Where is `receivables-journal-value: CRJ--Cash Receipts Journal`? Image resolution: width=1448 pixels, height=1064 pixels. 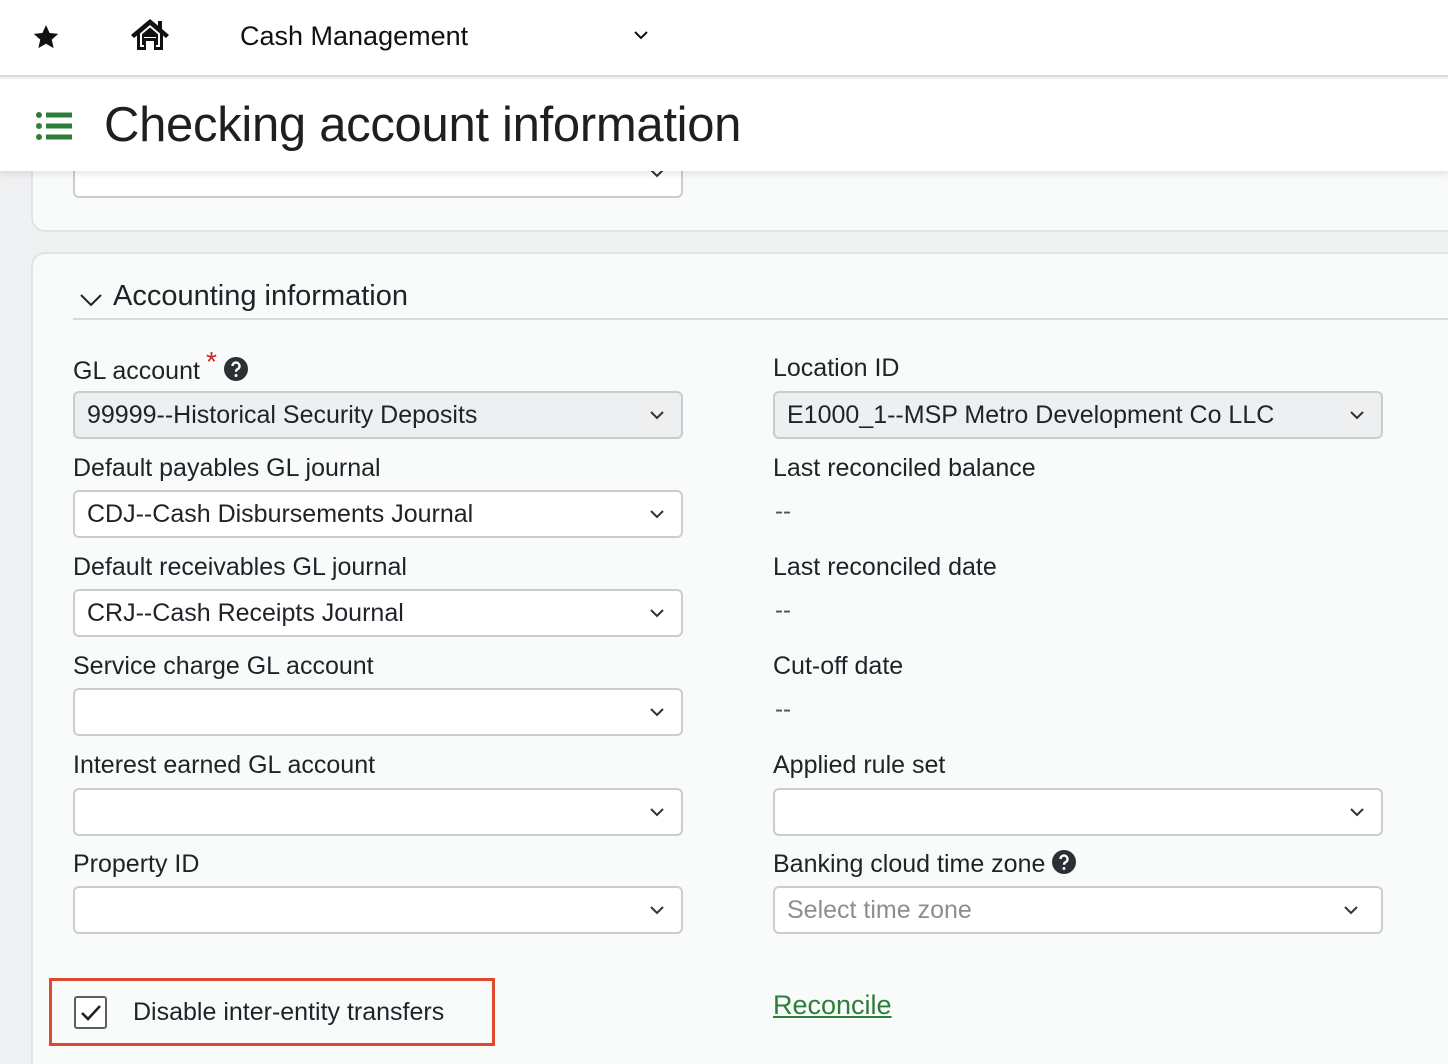 receivables-journal-value: CRJ--Cash Receipts Journal is located at coordinates (245, 613).